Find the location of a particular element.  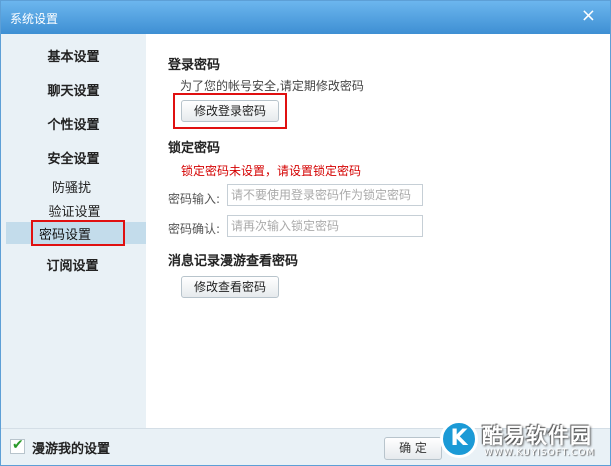

watermark-text: 酷易软件园 is located at coordinates (537, 436).